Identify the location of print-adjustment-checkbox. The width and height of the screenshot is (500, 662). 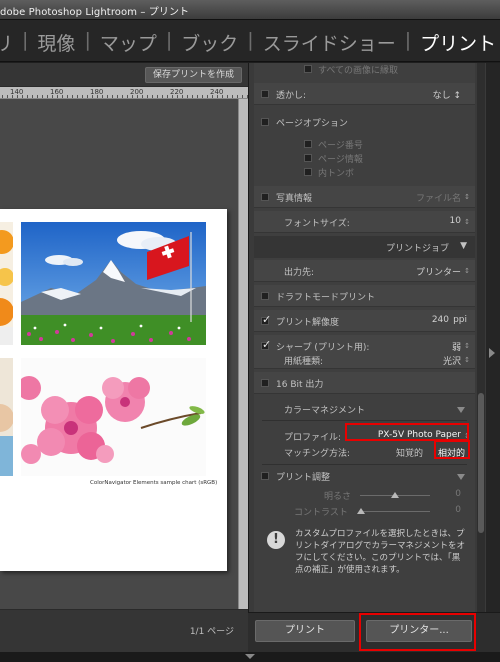
(265, 476).